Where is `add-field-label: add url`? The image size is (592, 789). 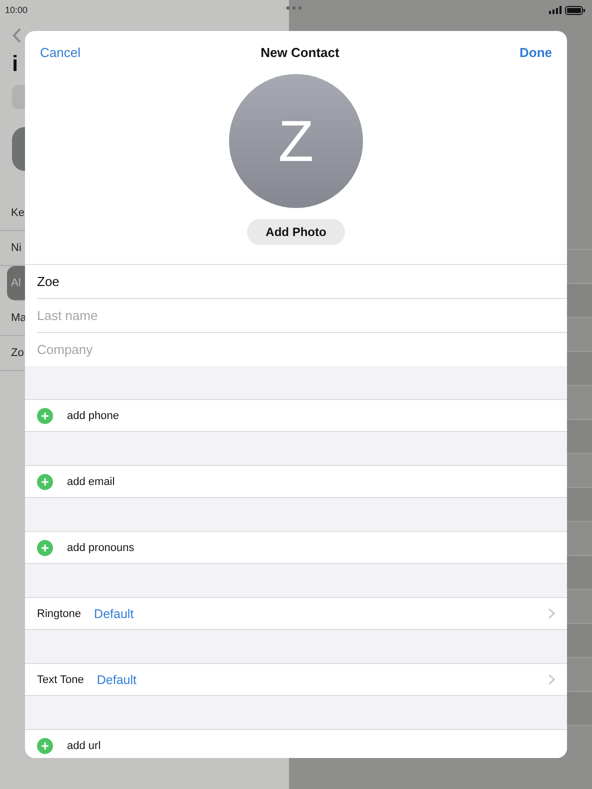
add-field-label: add url is located at coordinates (84, 746).